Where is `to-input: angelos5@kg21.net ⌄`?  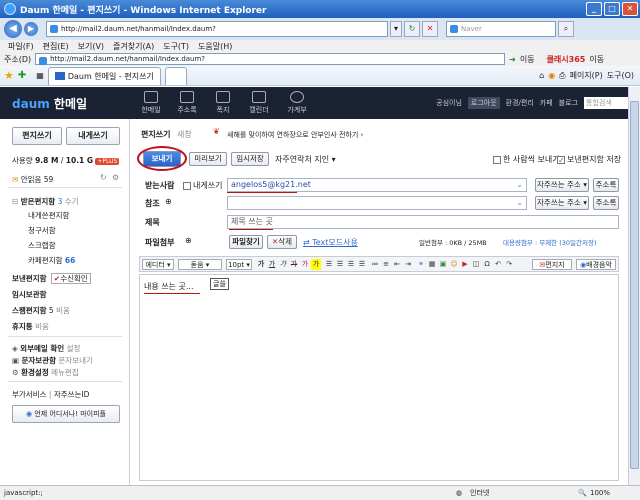 to-input: angelos5@kg21.net ⌄ is located at coordinates (377, 185).